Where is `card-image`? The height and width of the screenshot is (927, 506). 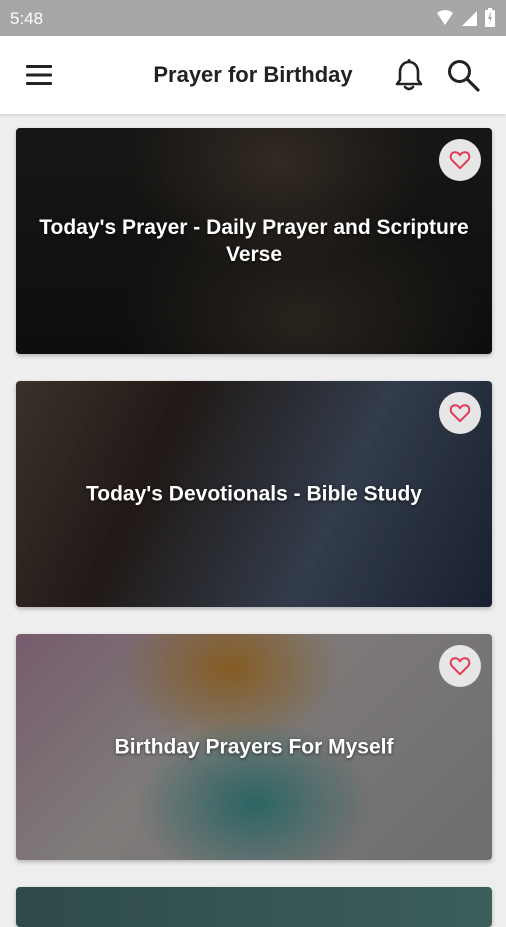
card-image is located at coordinates (254, 907).